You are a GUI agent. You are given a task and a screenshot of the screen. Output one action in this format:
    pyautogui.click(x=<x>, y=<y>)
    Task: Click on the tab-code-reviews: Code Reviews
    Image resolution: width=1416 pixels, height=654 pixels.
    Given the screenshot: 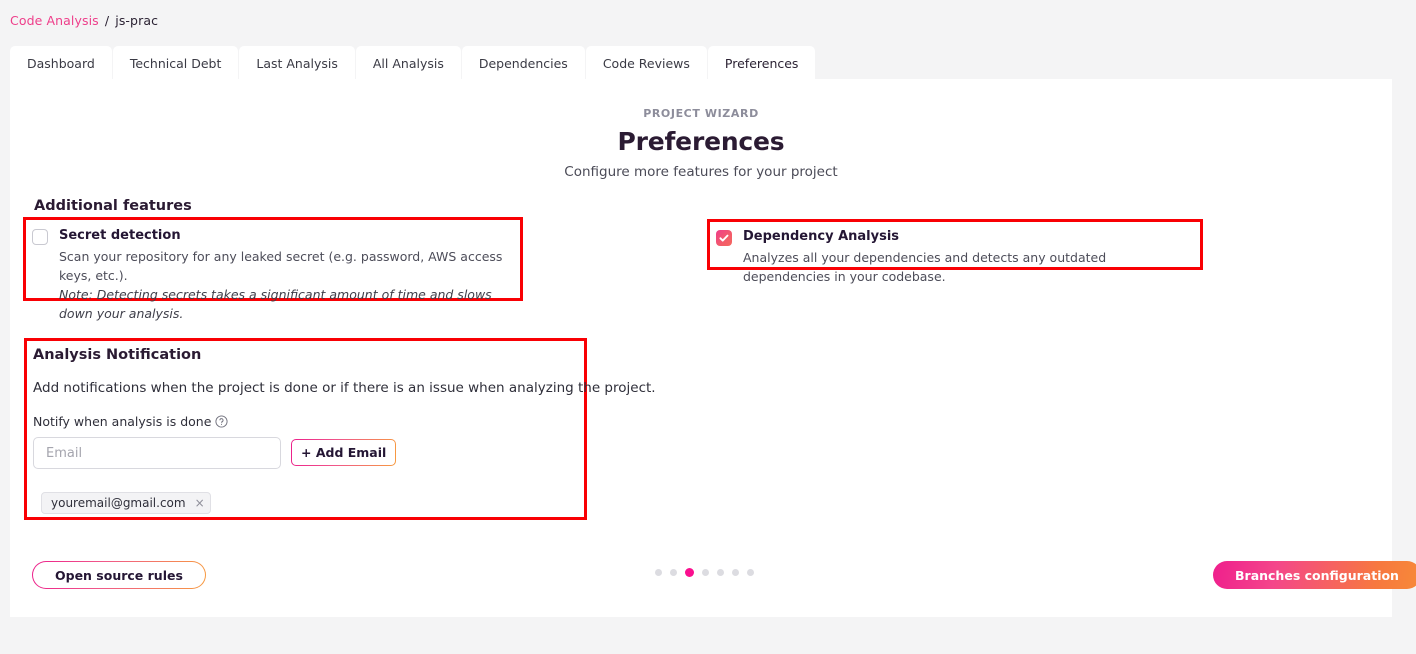 What is the action you would take?
    pyautogui.click(x=646, y=63)
    